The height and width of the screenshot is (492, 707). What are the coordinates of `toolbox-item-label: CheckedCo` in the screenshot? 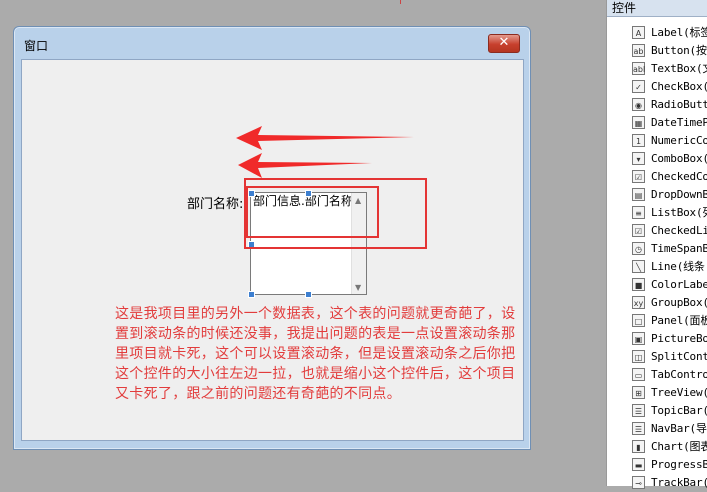 It's located at (679, 176).